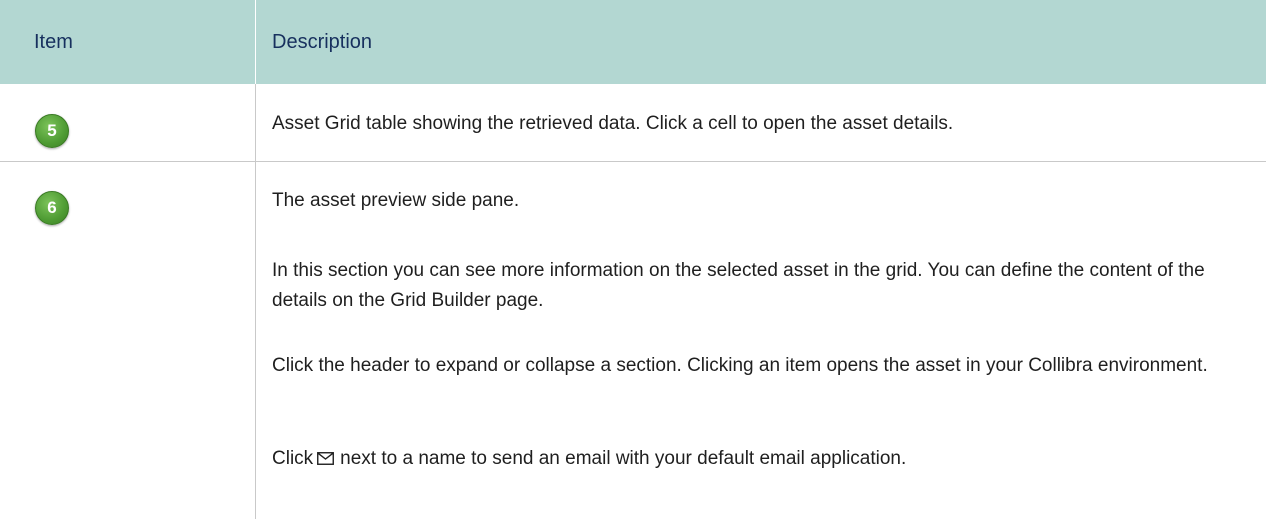  What do you see at coordinates (293, 458) in the screenshot?
I see `email-line-before: Click` at bounding box center [293, 458].